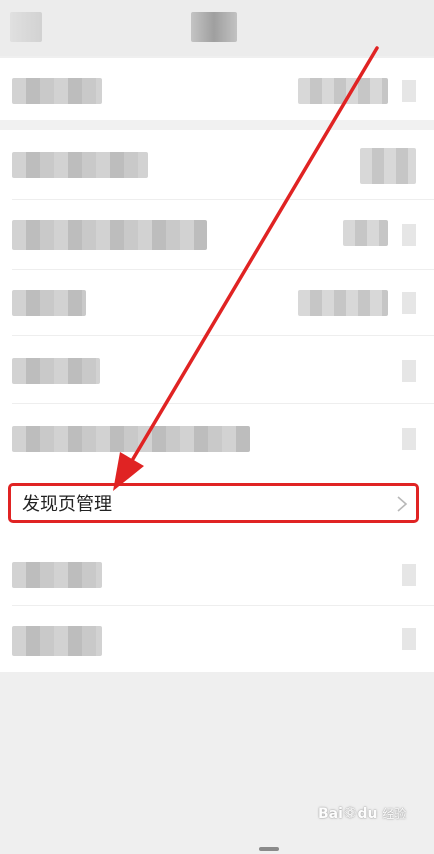 Image resolution: width=434 pixels, height=854 pixels. Describe the element at coordinates (217, 125) in the screenshot. I see `group-separator` at that location.